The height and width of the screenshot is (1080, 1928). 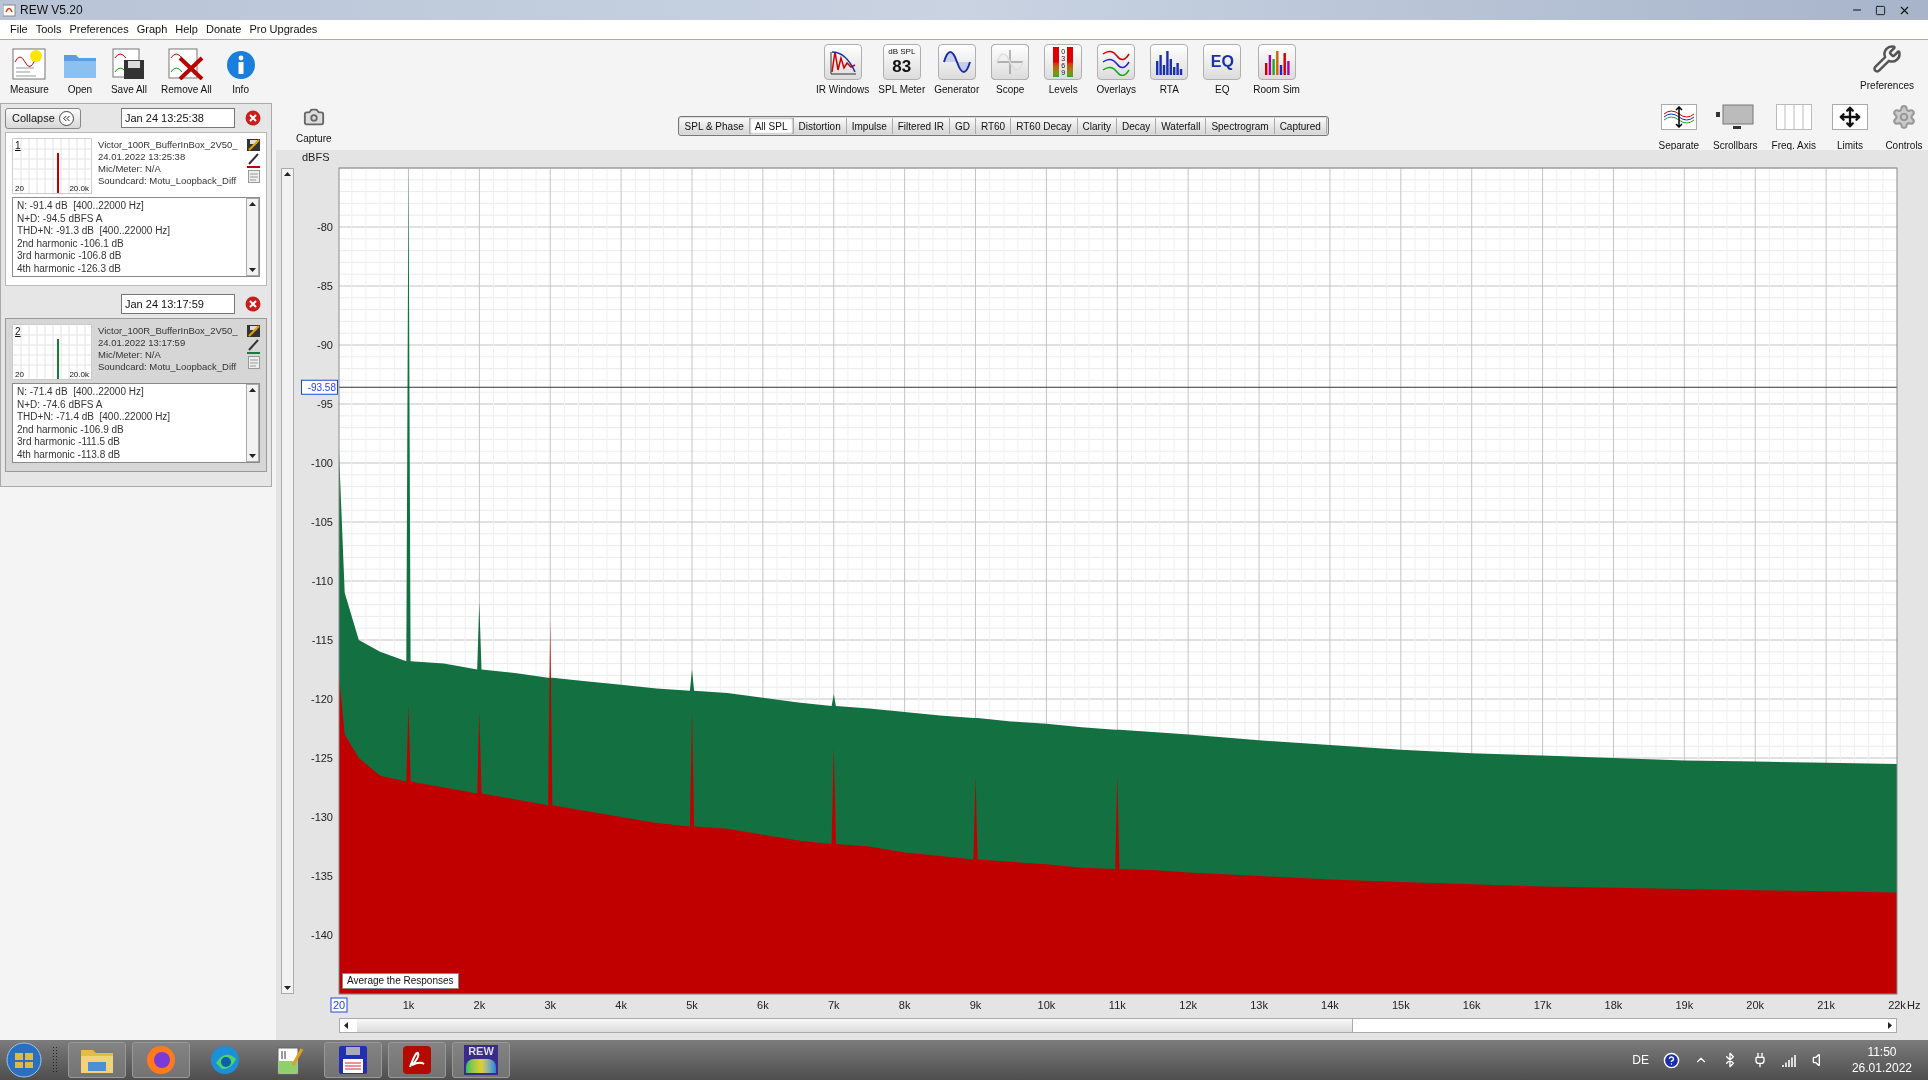 What do you see at coordinates (957, 70) in the screenshot?
I see `tool-button: Generator` at bounding box center [957, 70].